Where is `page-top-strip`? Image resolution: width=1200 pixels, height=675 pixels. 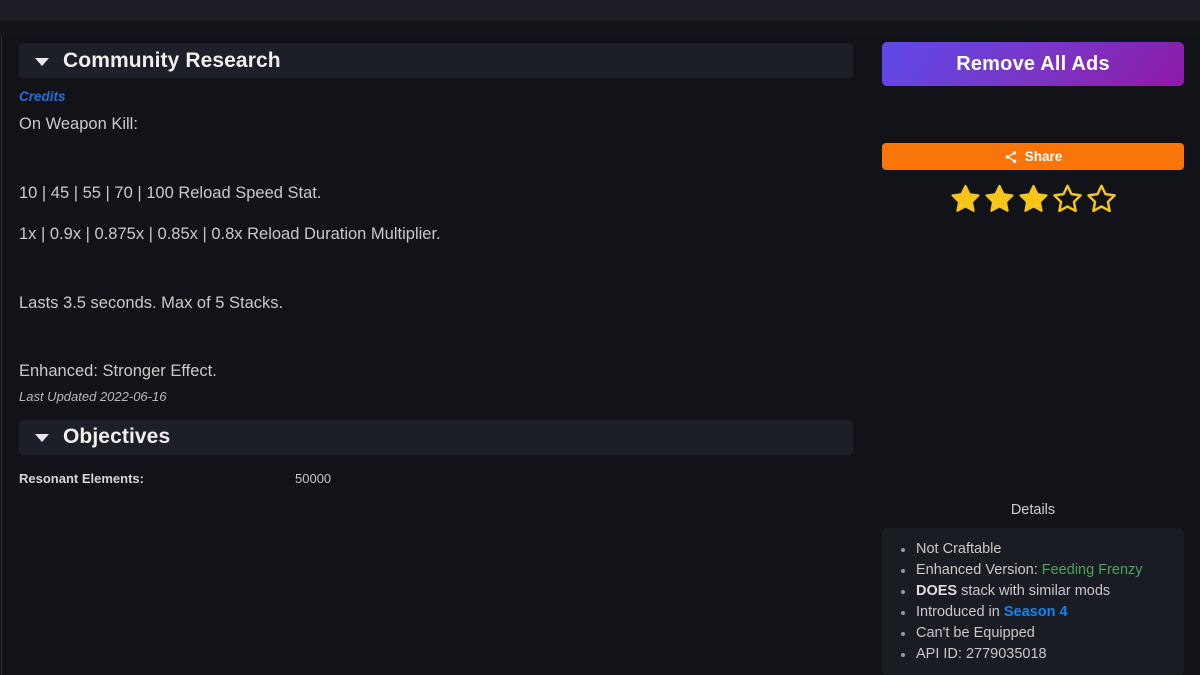 page-top-strip is located at coordinates (600, 28).